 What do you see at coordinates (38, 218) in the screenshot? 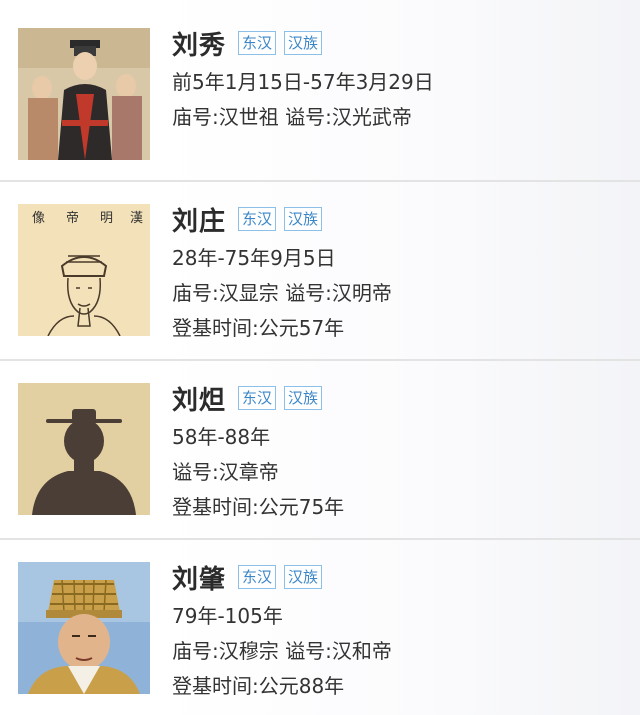
I see `portrait-caption: 像` at bounding box center [38, 218].